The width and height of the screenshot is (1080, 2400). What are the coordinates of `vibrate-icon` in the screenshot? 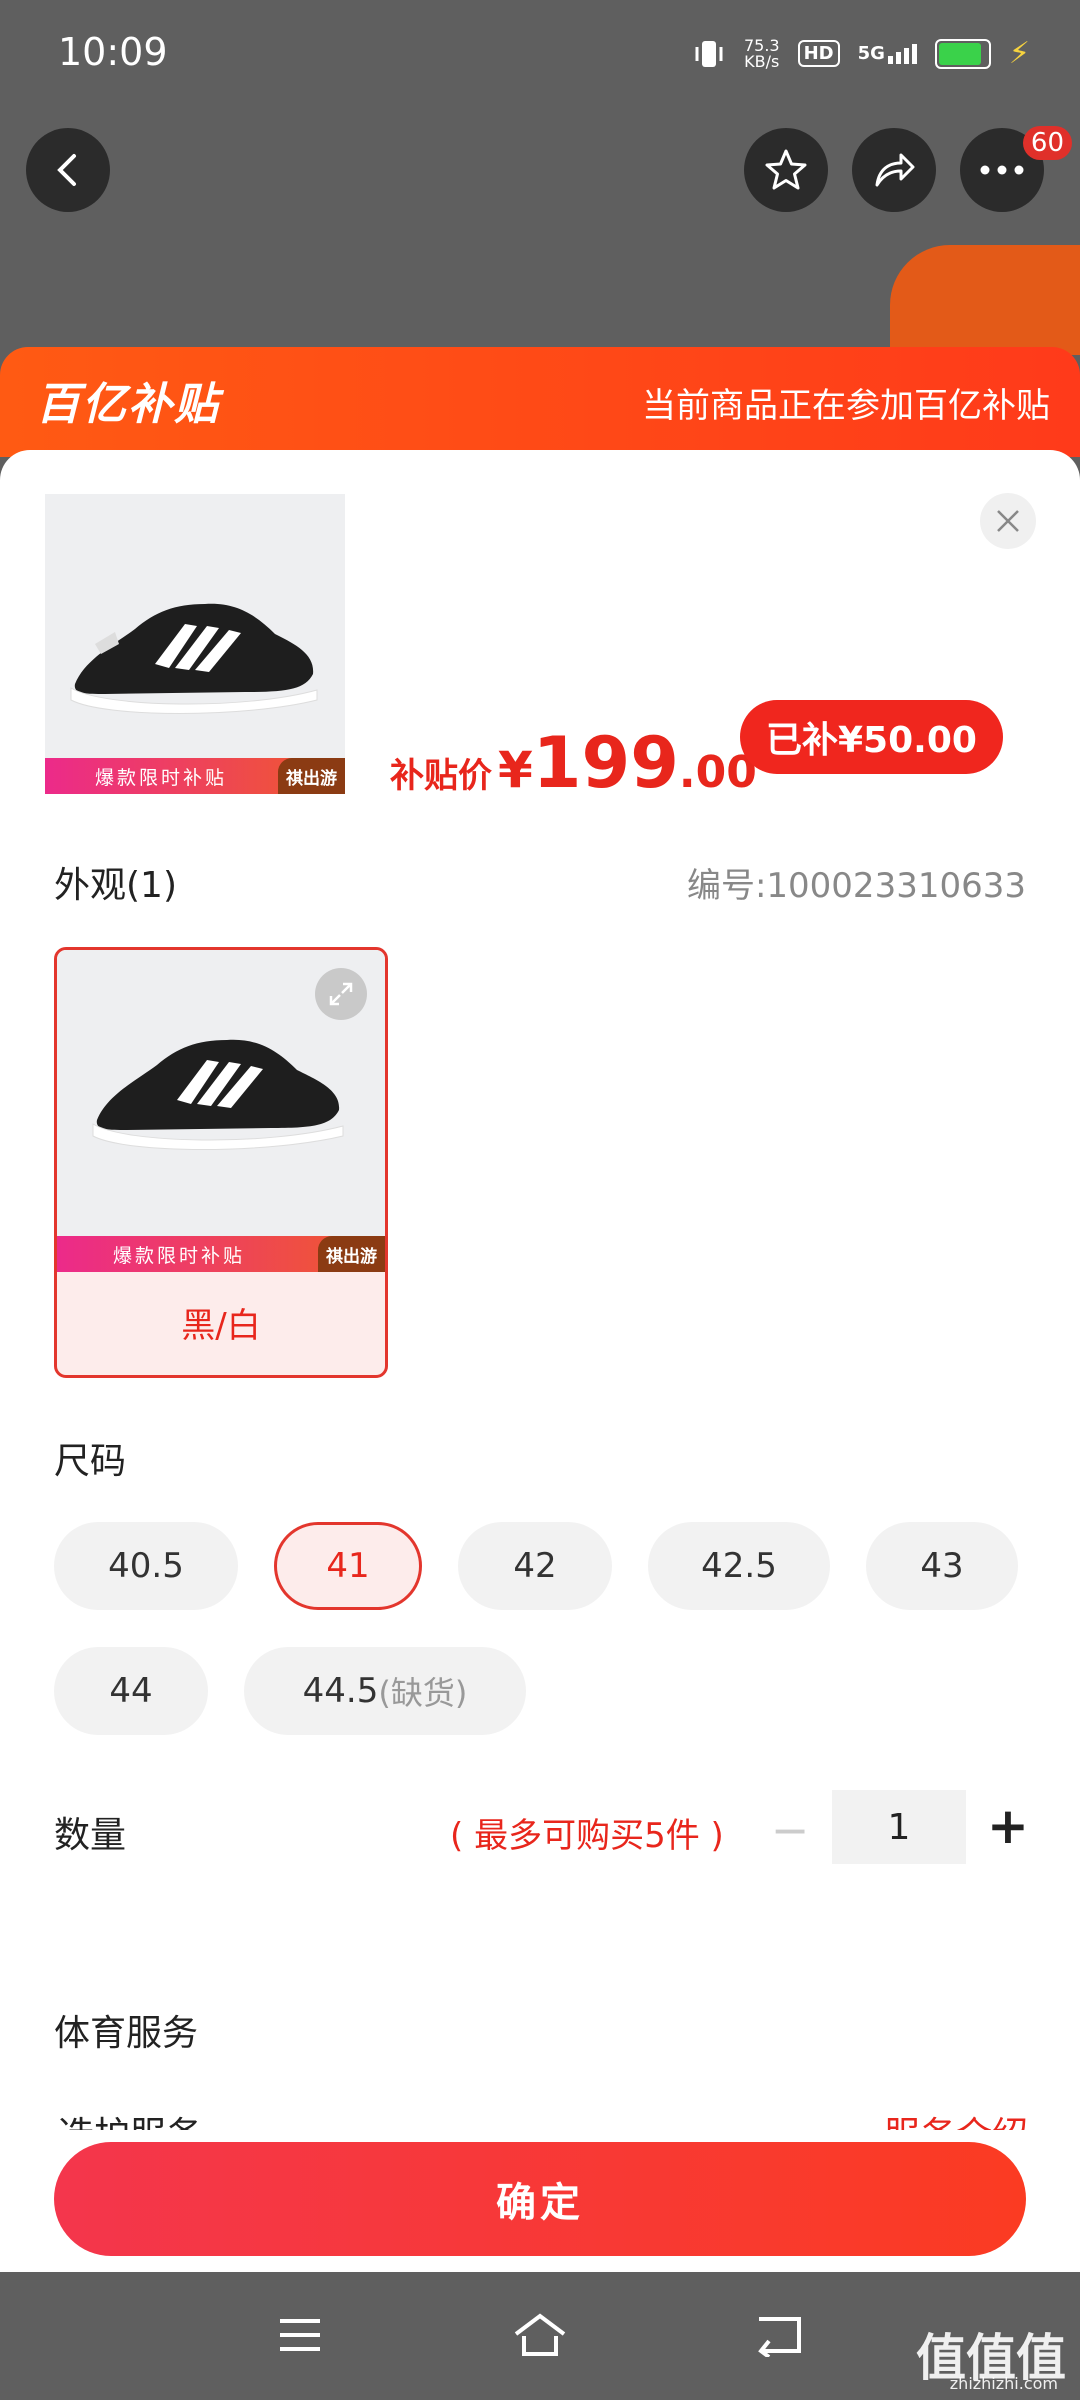 It's located at (709, 53).